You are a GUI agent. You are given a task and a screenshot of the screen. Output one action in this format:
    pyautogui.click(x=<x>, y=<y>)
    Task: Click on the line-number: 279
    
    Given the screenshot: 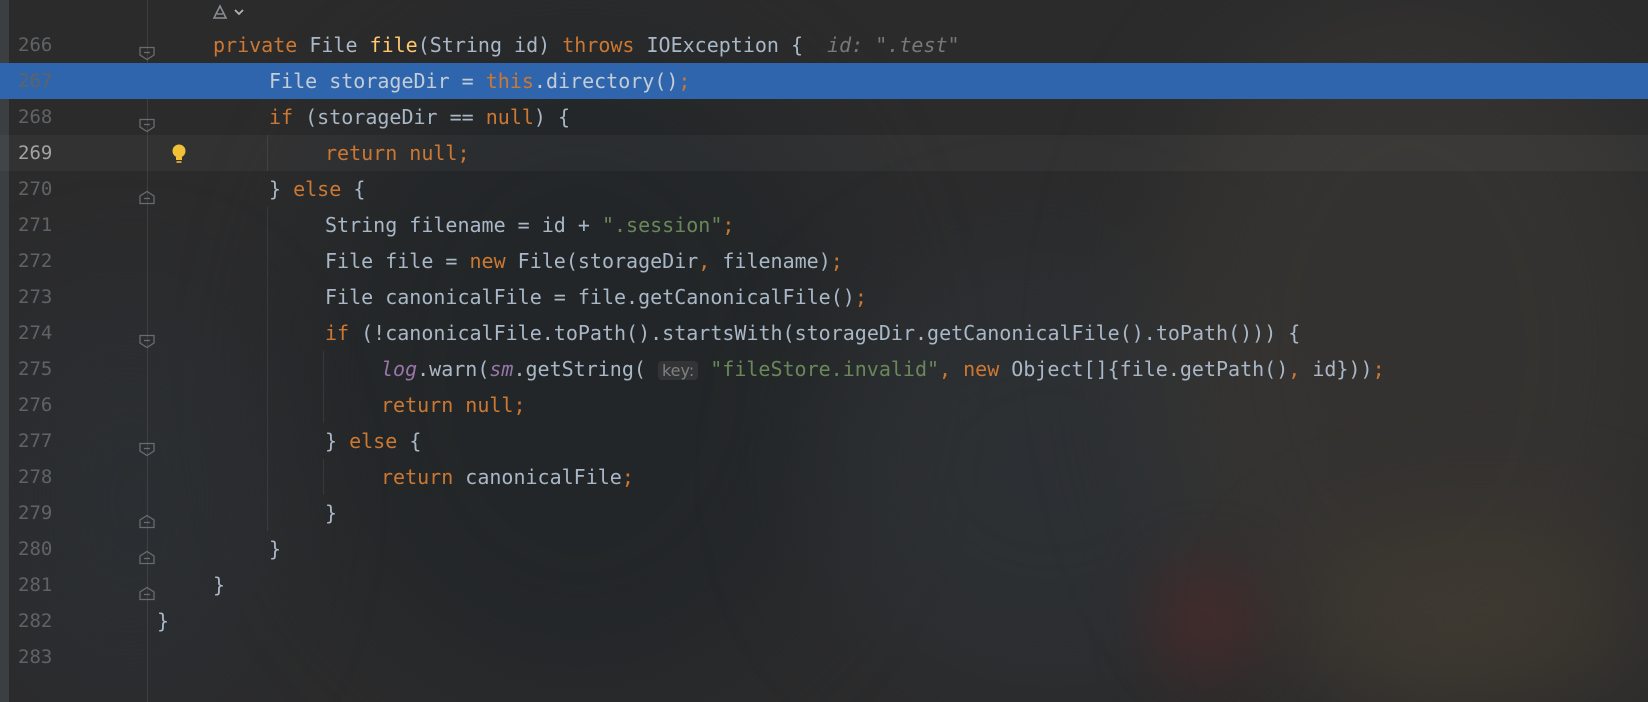 What is the action you would take?
    pyautogui.click(x=40, y=513)
    